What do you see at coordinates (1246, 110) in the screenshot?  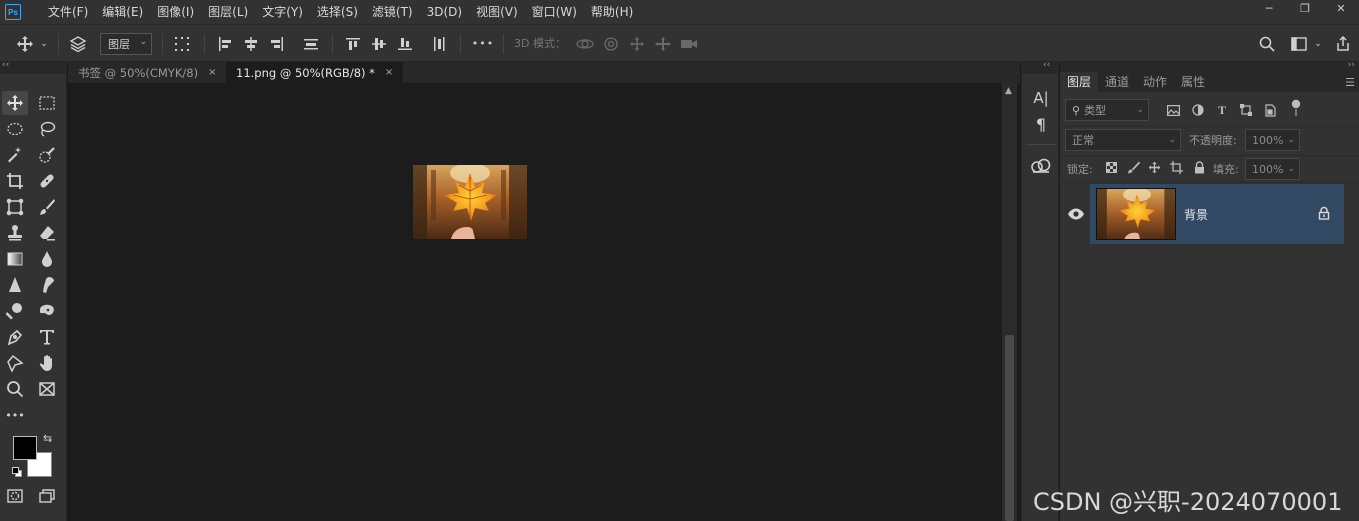 I see `filter-shape-layer-icon` at bounding box center [1246, 110].